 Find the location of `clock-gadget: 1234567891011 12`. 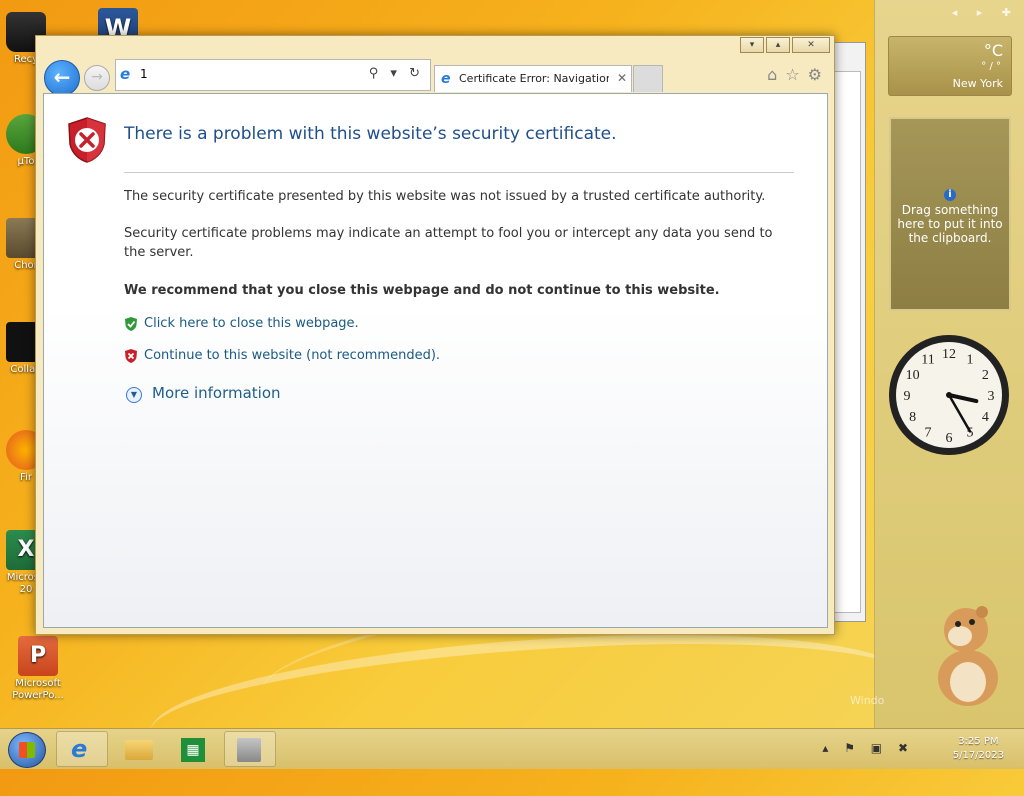

clock-gadget: 1234567891011 12 is located at coordinates (949, 395).